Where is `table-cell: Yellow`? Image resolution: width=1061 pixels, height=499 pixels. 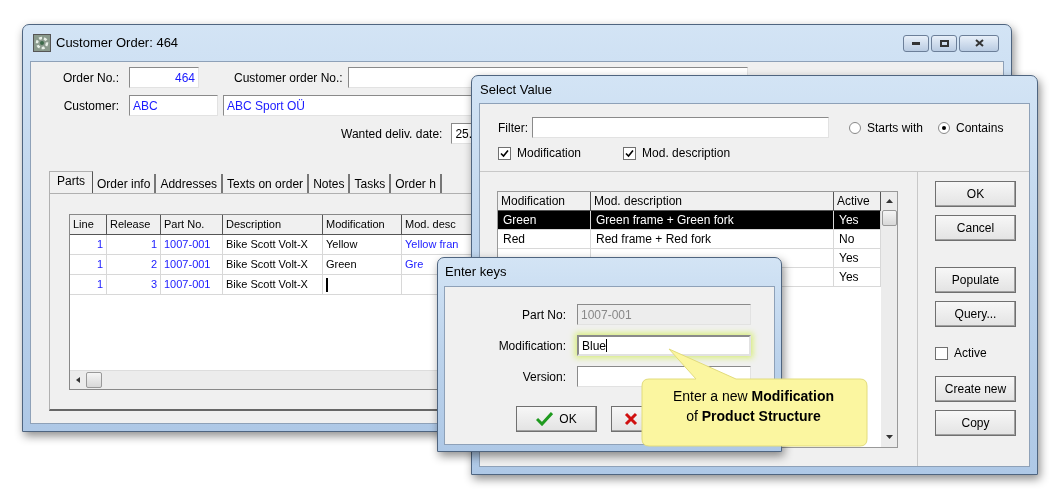 table-cell: Yellow is located at coordinates (362, 245).